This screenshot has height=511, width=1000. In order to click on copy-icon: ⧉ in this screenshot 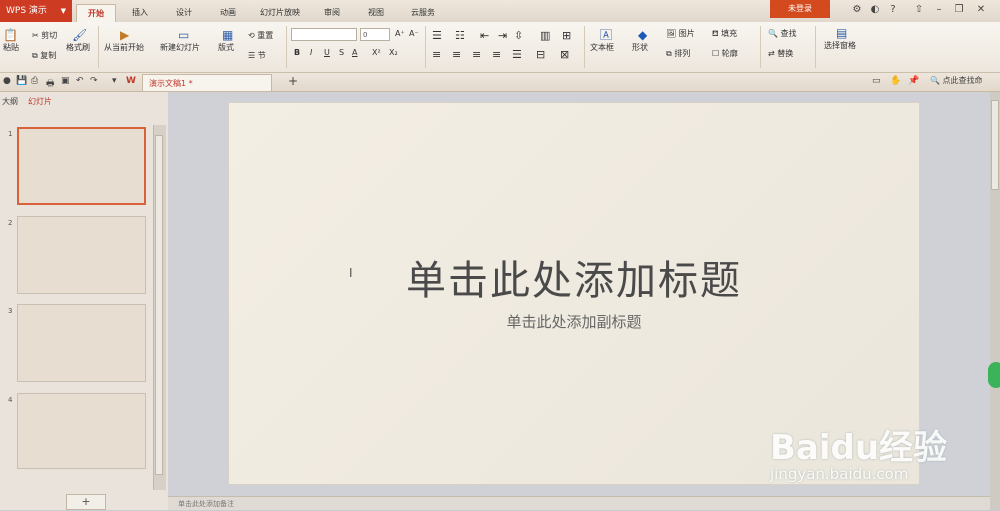, I will do `click(35, 55)`.